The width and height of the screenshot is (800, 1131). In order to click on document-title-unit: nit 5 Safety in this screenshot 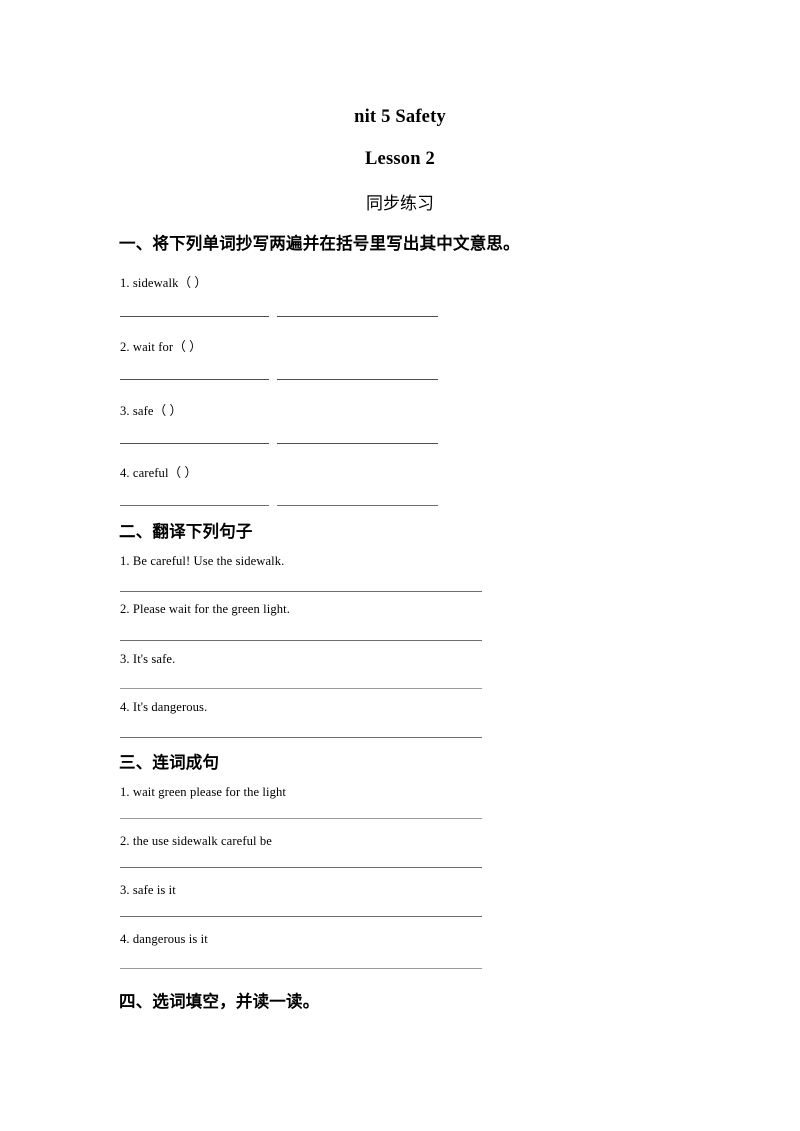, I will do `click(400, 117)`.